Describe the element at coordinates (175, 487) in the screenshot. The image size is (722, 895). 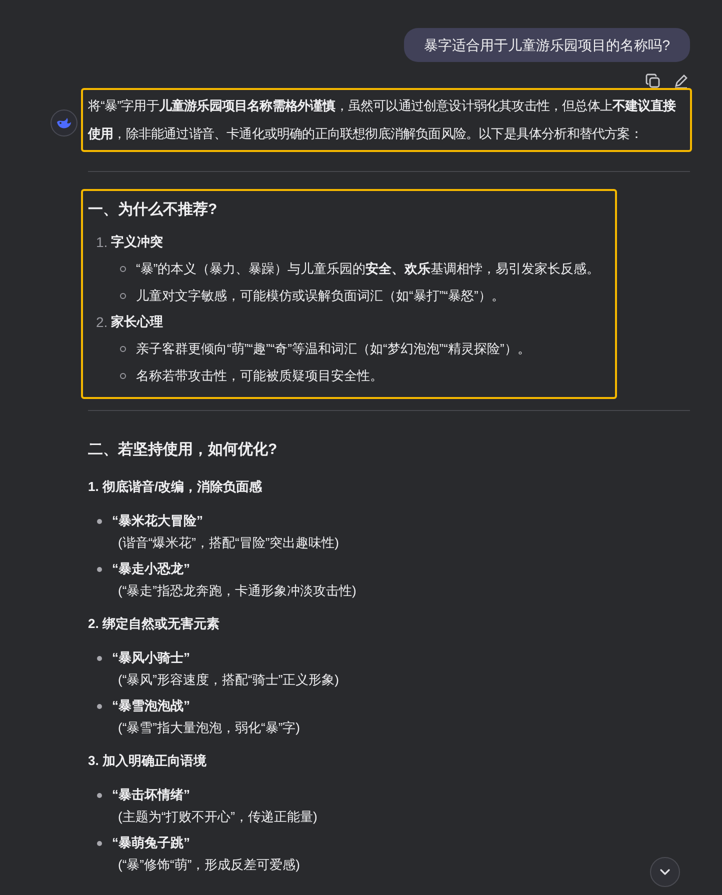
I see `sub-heading: 1. 彻底谐音/改编，消除负面感` at that location.